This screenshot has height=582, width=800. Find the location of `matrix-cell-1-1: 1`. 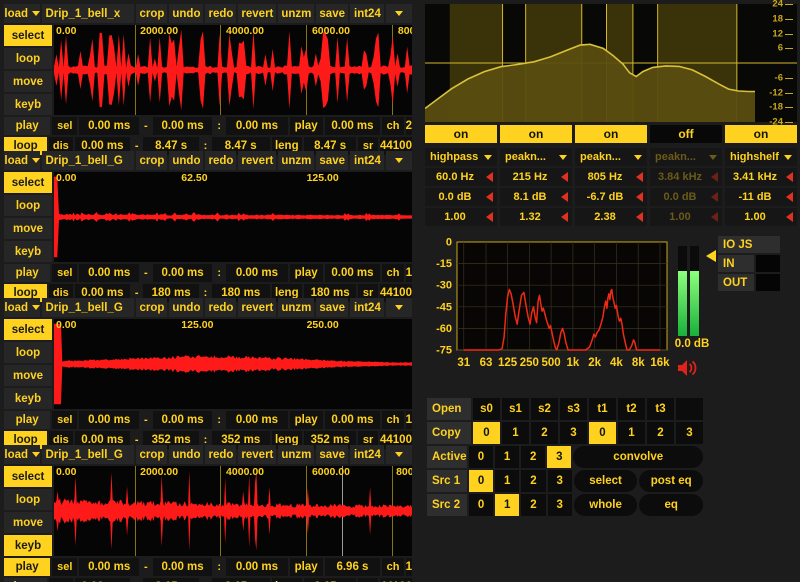

matrix-cell-1-1: 1 is located at coordinates (515, 433).